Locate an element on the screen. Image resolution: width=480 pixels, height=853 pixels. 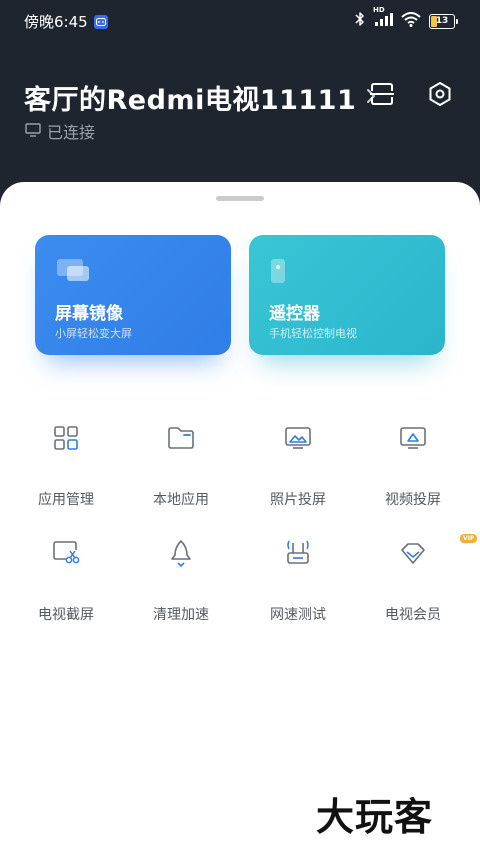
grid-item-app-management: 应用管理 is located at coordinates (66, 466).